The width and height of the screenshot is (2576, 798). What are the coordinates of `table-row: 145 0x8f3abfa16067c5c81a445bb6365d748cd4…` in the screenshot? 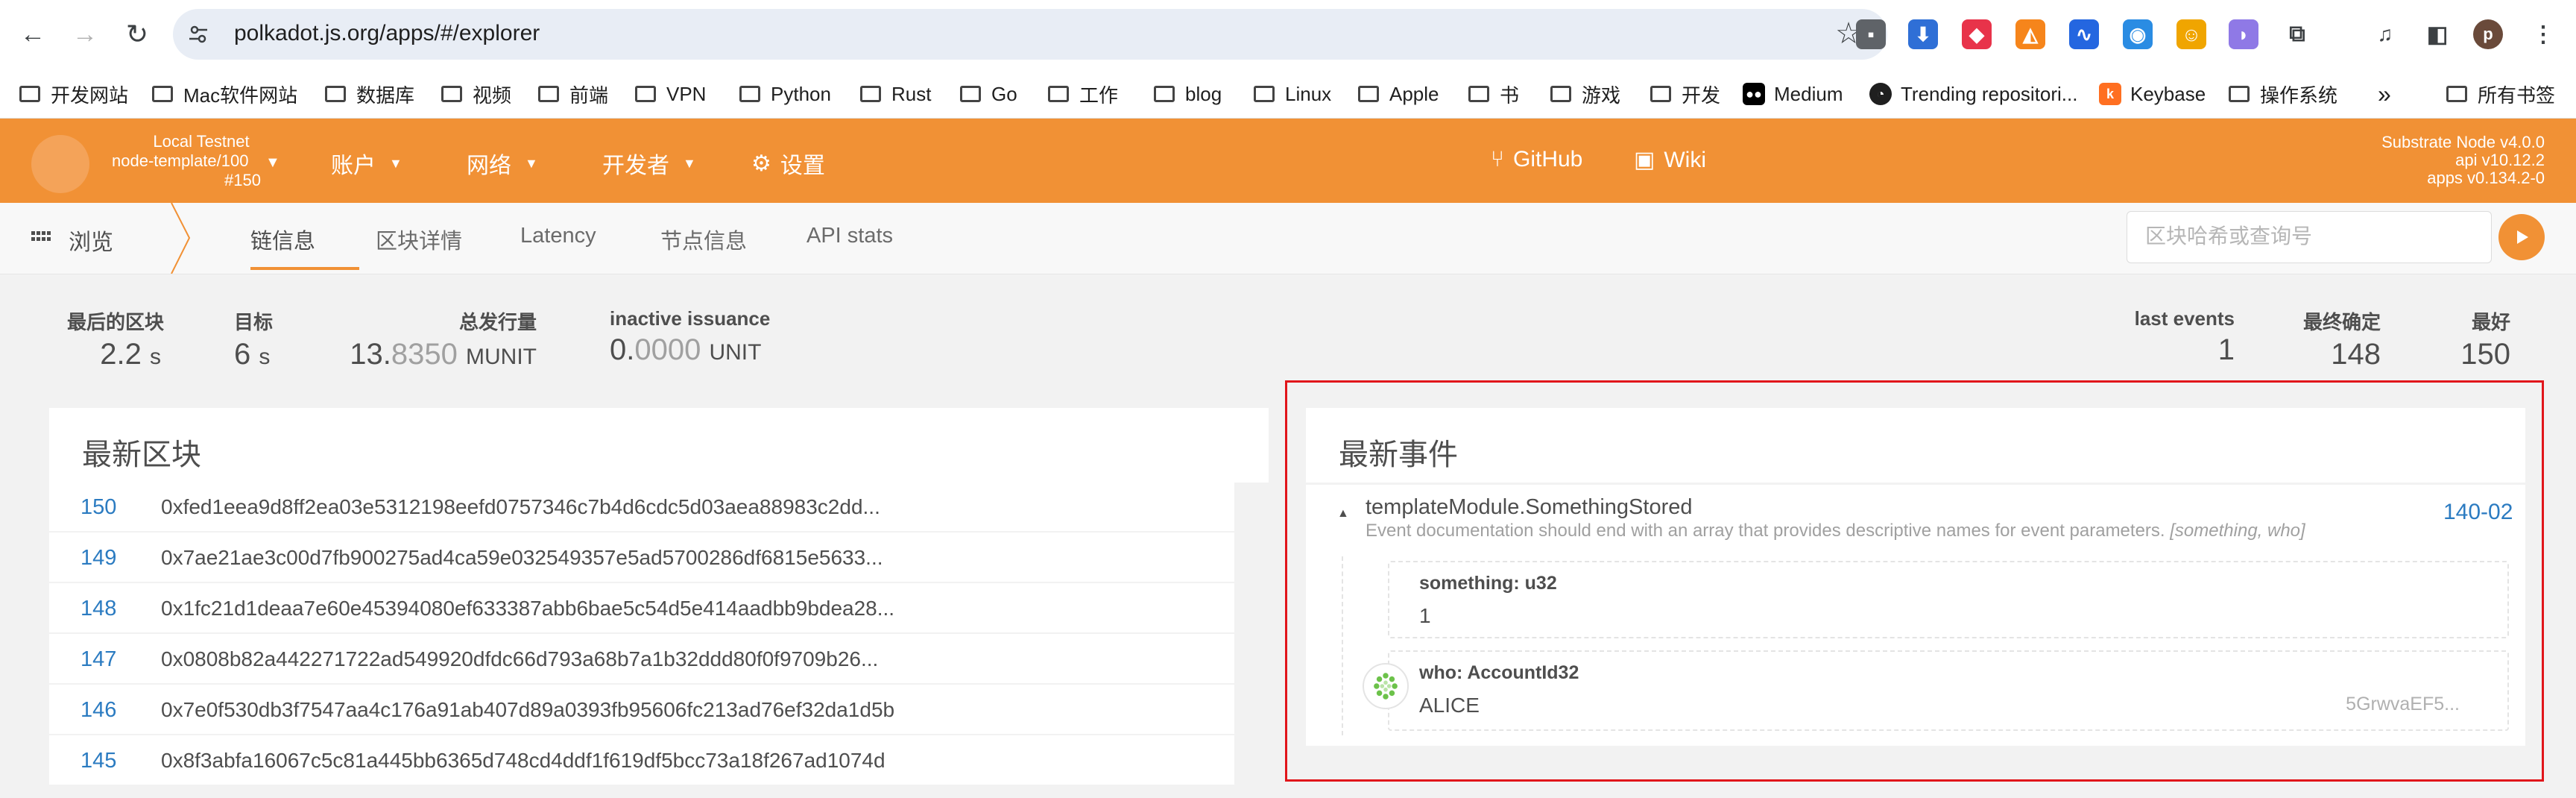 It's located at (641, 760).